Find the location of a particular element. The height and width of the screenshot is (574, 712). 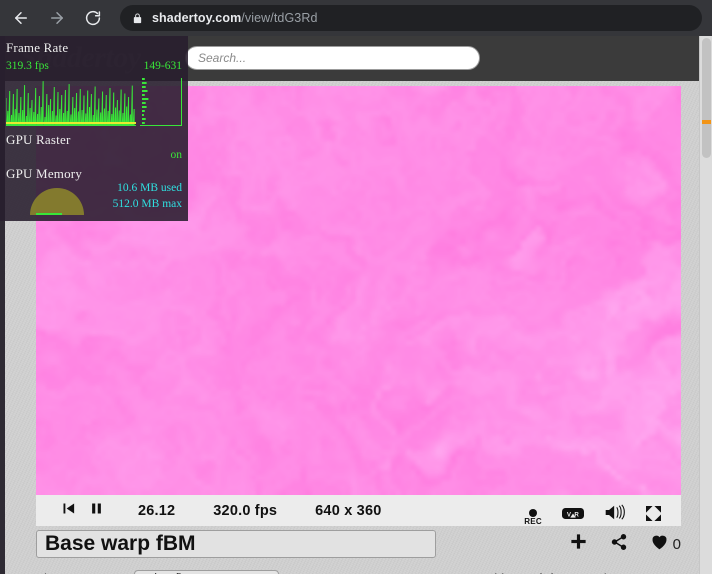

control-bar-right-icons: REC V R is located at coordinates (602, 510).